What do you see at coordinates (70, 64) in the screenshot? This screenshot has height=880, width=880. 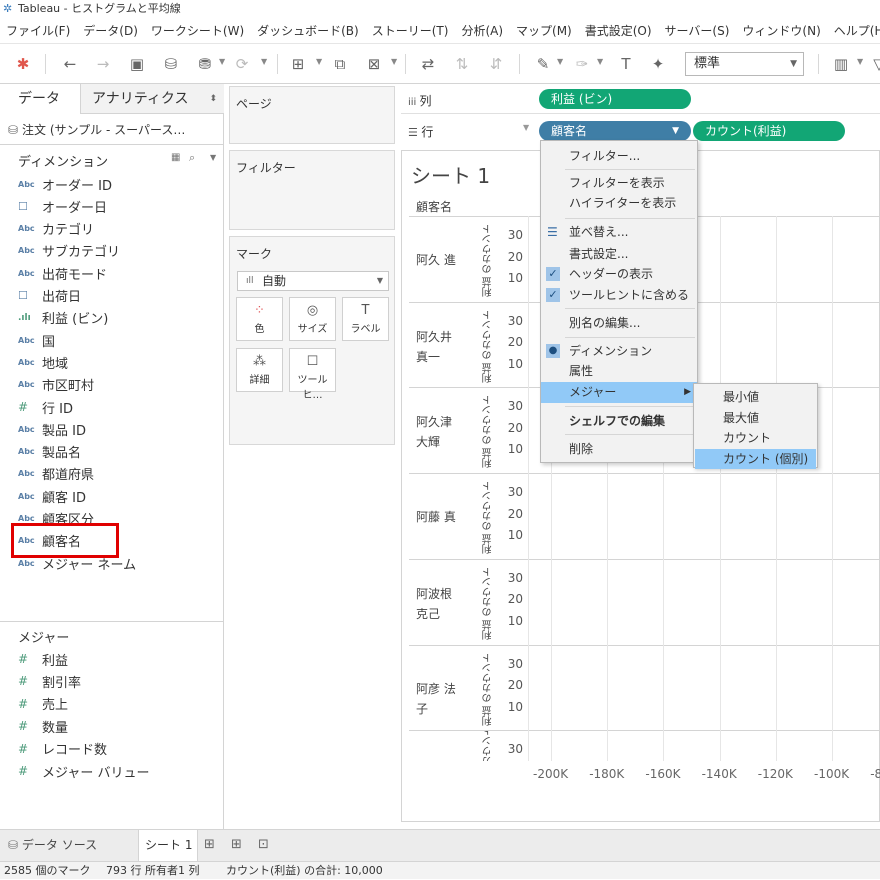 I see `back-icon: ←` at bounding box center [70, 64].